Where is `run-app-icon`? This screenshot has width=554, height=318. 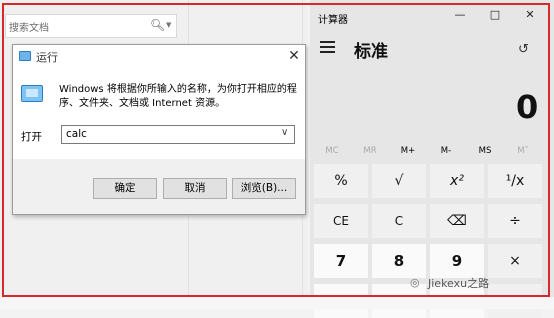
run-app-icon is located at coordinates (25, 56).